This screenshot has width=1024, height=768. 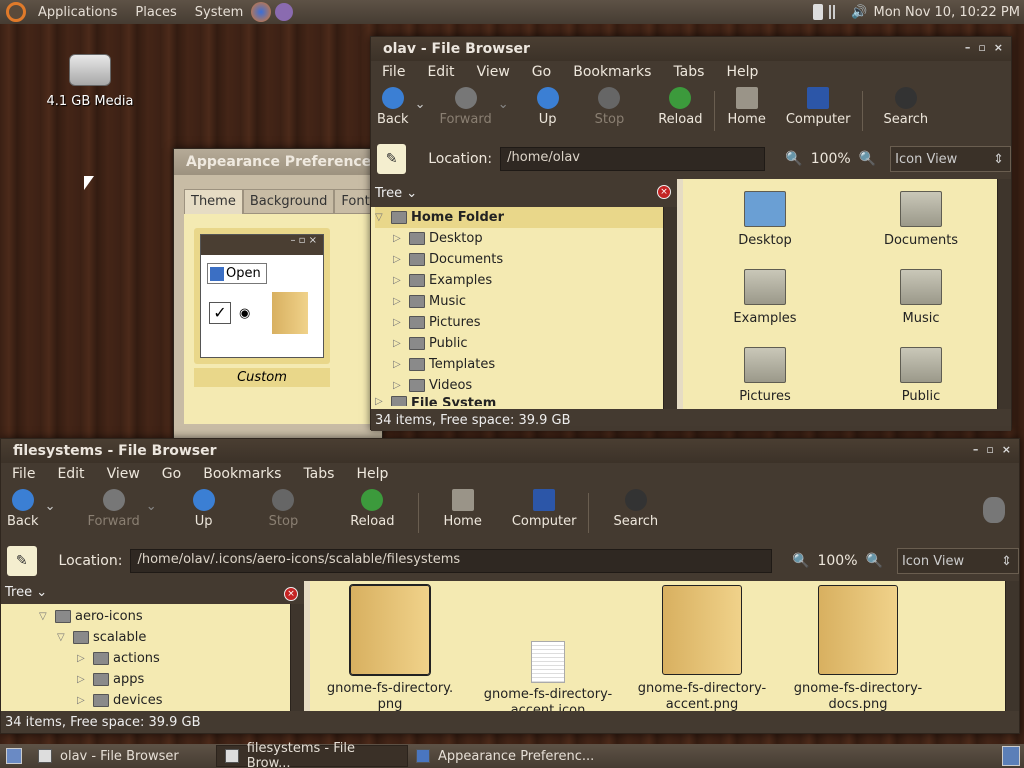 I want to click on custom-theme-label: Custom, so click(x=262, y=377).